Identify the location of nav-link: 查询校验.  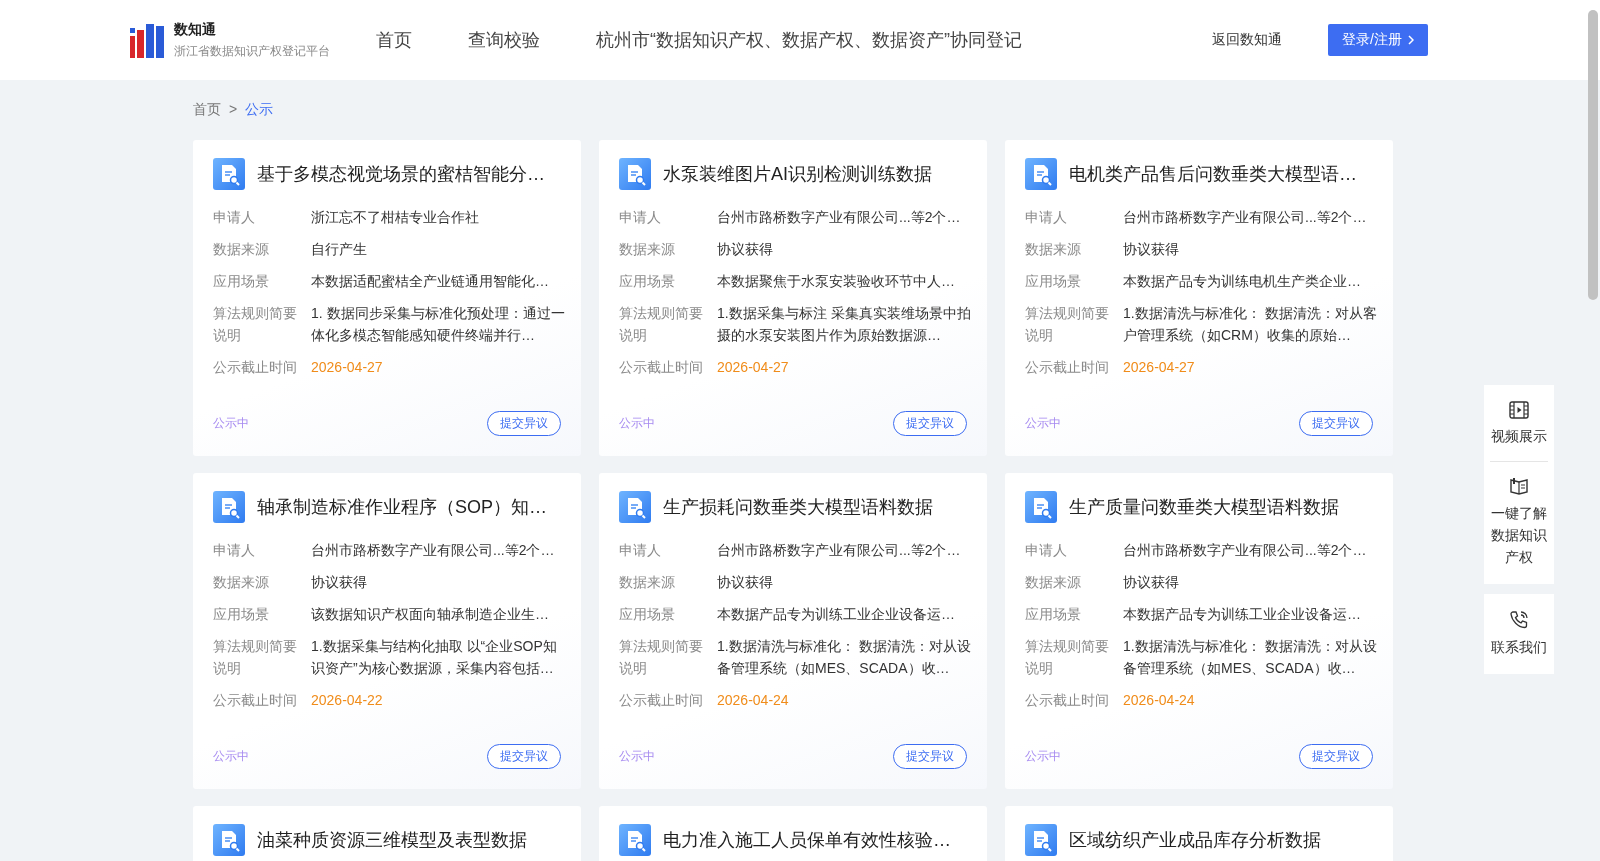
(504, 40).